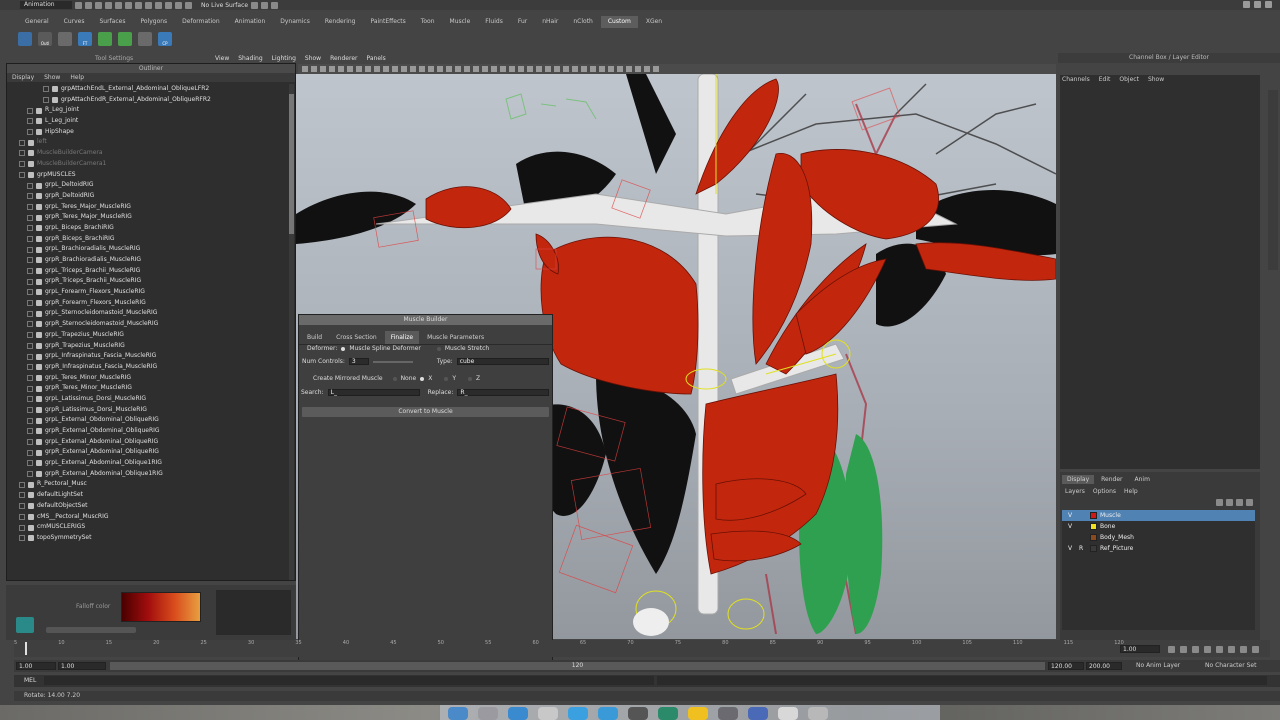  I want to click on outliner-item: grpL_Triceps_Brachii_MuscleRIG, so click(148, 271).